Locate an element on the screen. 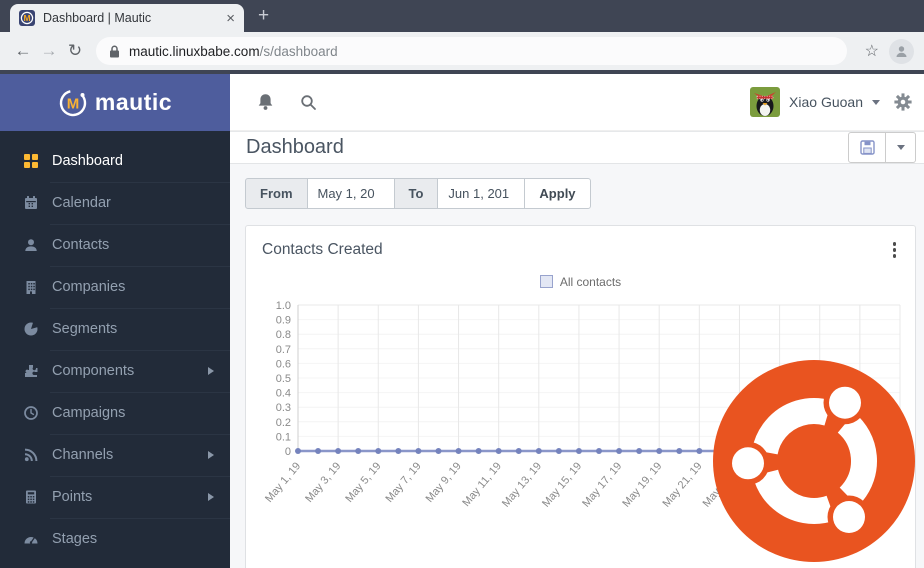 Image resolution: width=924 pixels, height=568 pixels. date-range-filter: From To Apply is located at coordinates (418, 193).